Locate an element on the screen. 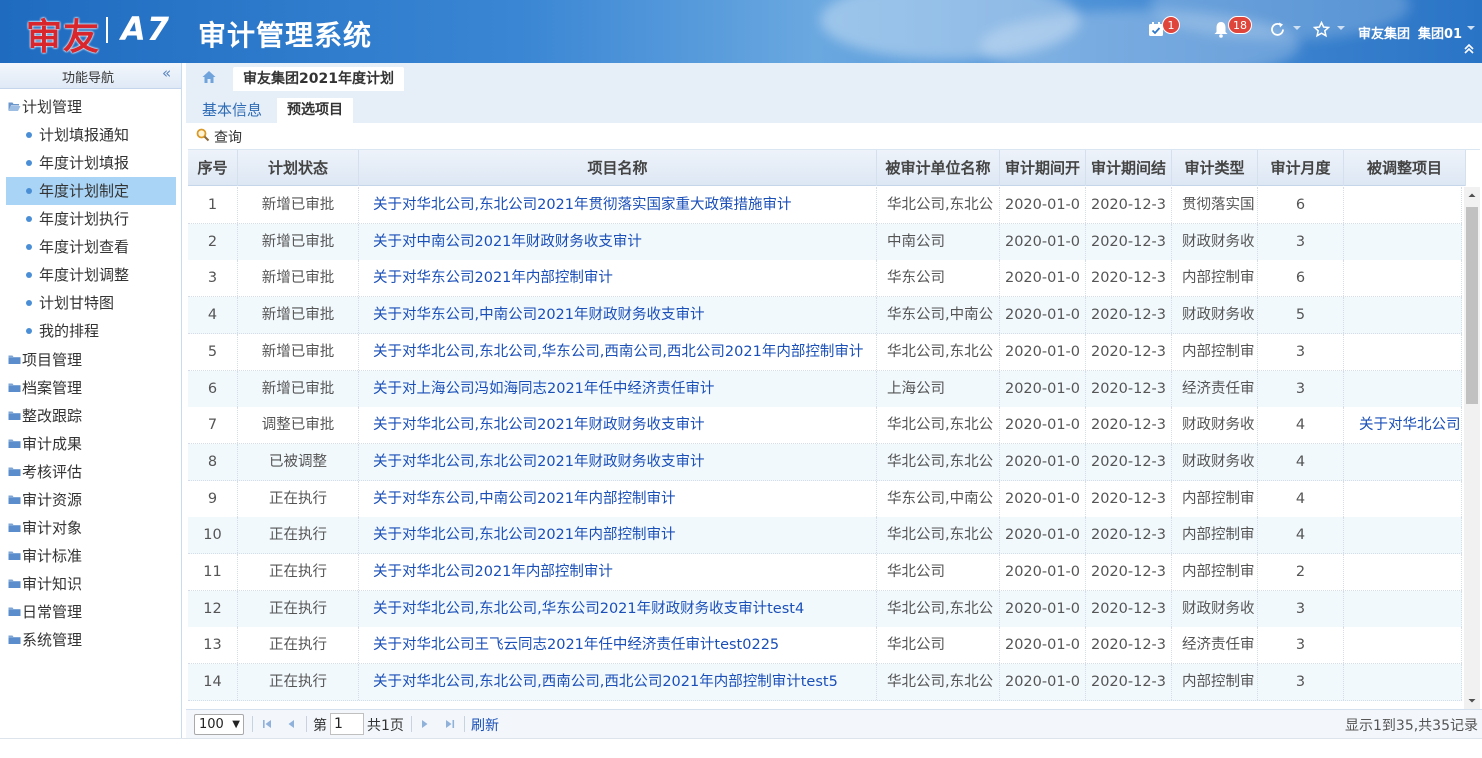 This screenshot has width=1482, height=758. cell-project-name: 关于对华北公司,东北公司2021年贯彻落实国家重大政策措施审计 is located at coordinates (618, 205).